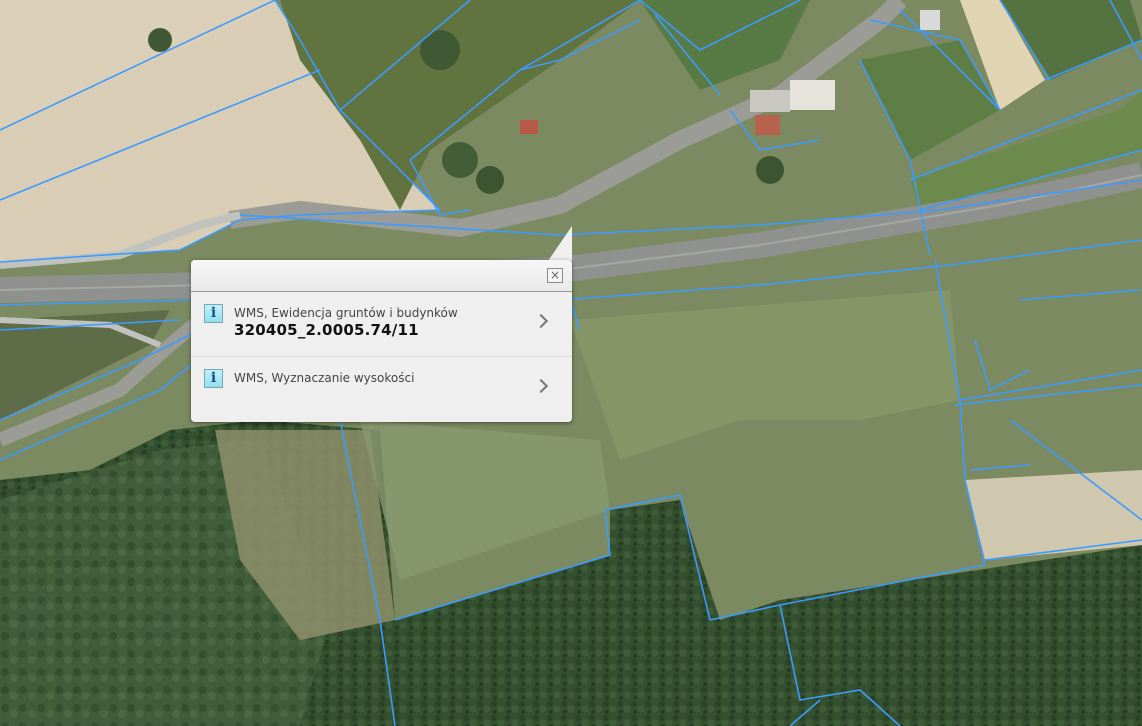  I want to click on parcel-id-value: 320405_2.0005.74/11, so click(326, 330).